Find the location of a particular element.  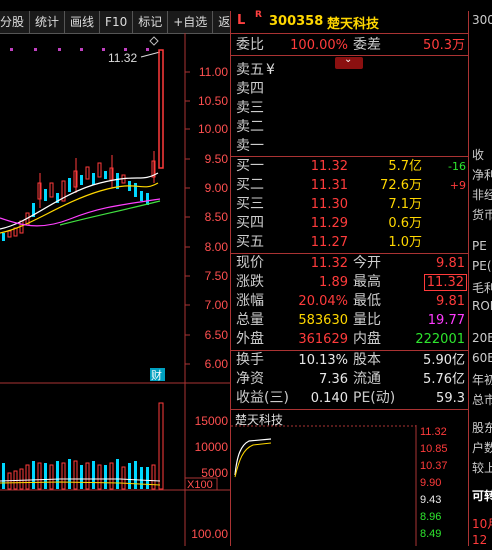

buy-price: 11.27 is located at coordinates (329, 242).